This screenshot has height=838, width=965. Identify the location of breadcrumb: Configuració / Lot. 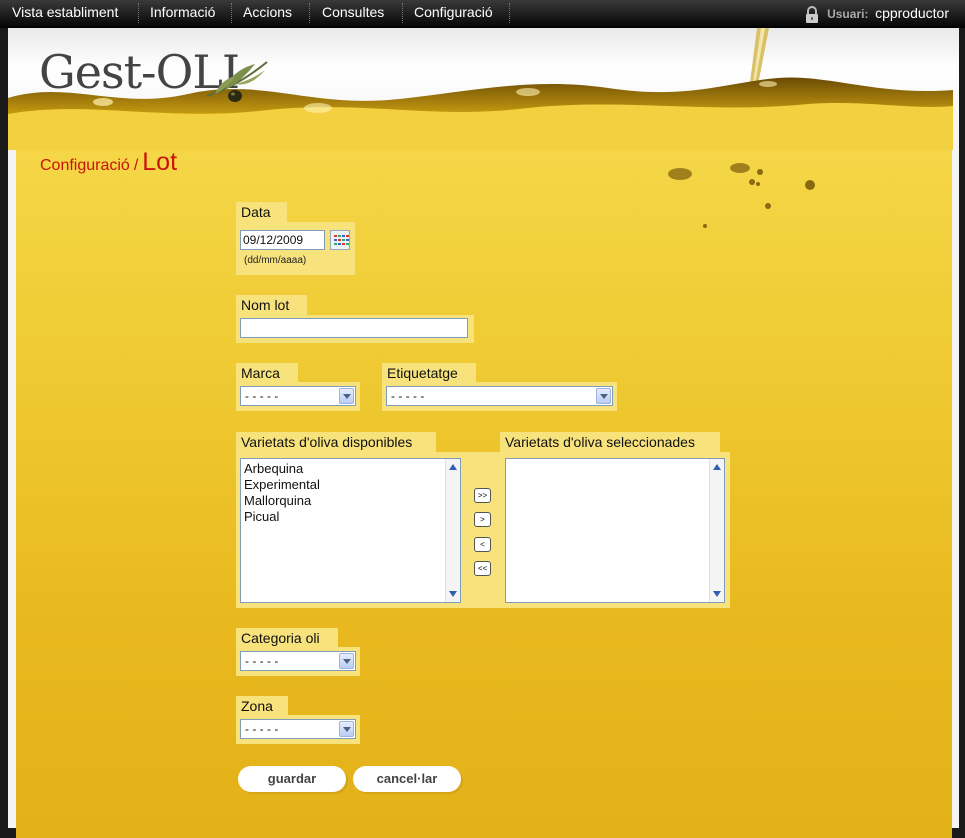
(108, 162).